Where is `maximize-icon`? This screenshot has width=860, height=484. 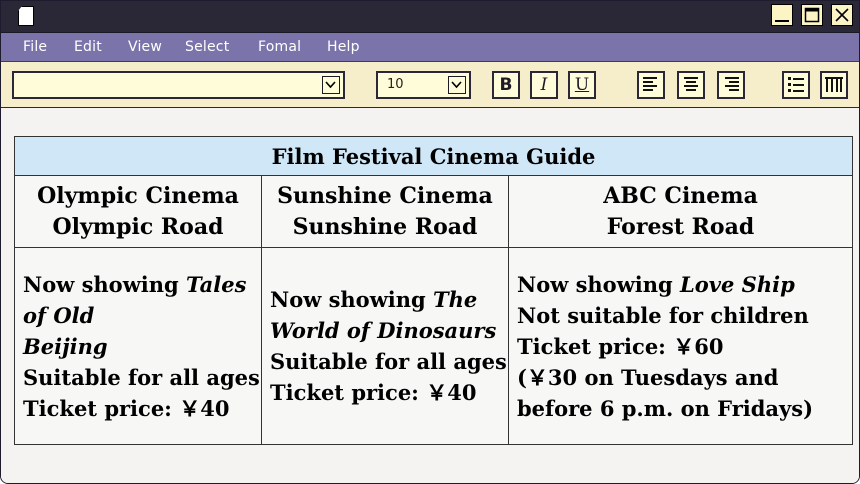 maximize-icon is located at coordinates (812, 15).